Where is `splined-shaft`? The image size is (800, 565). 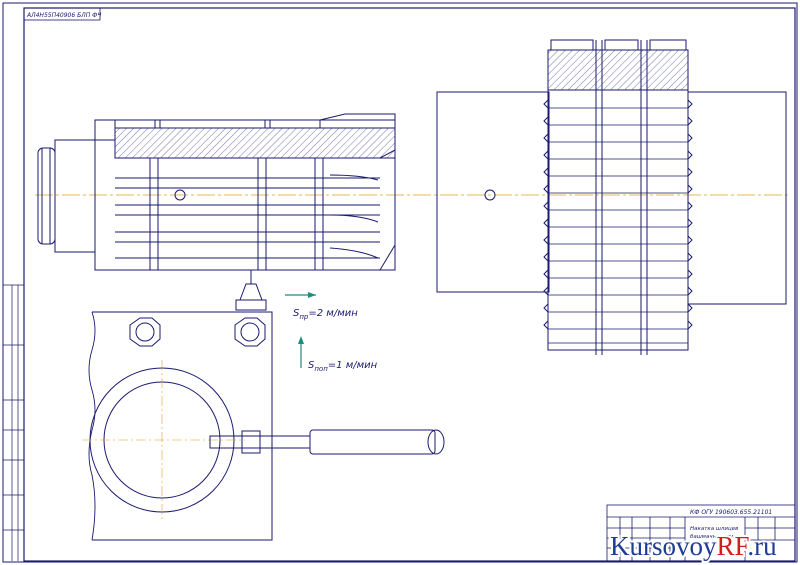 splined-shaft is located at coordinates (216, 192).